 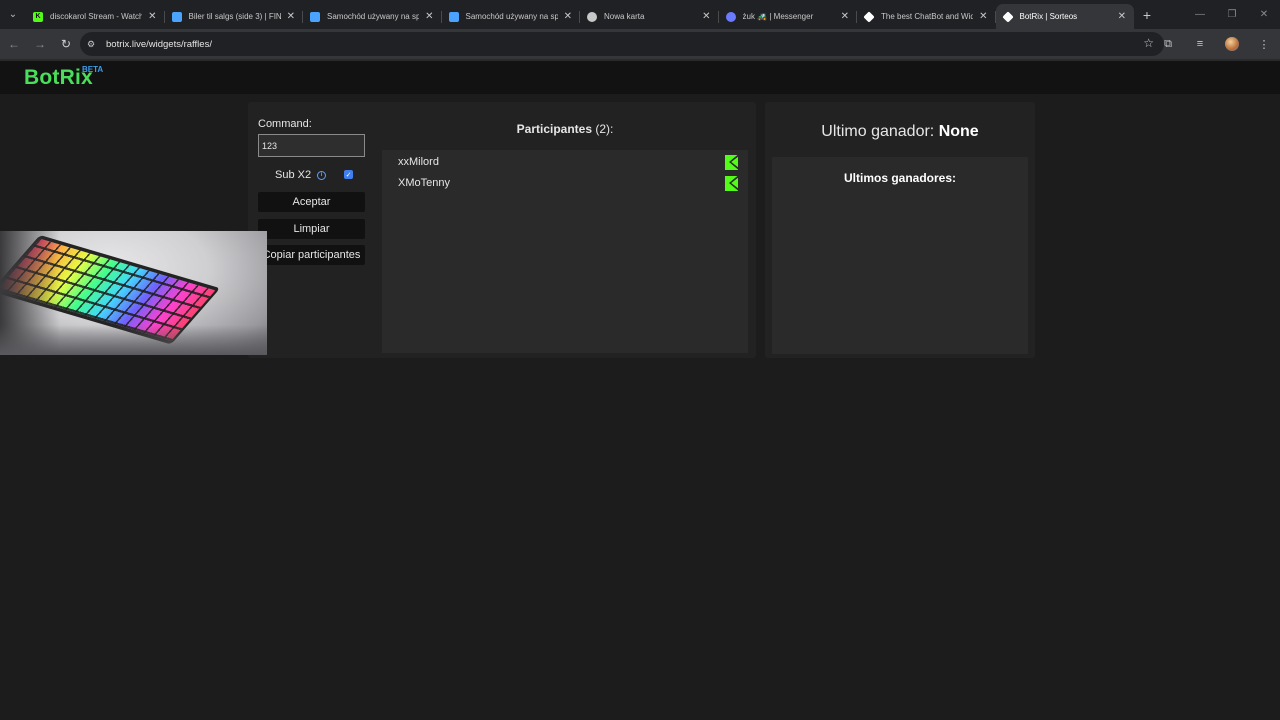 I want to click on tab-title: Biler til salgs (side 3) | FINN, so click(x=234, y=16).